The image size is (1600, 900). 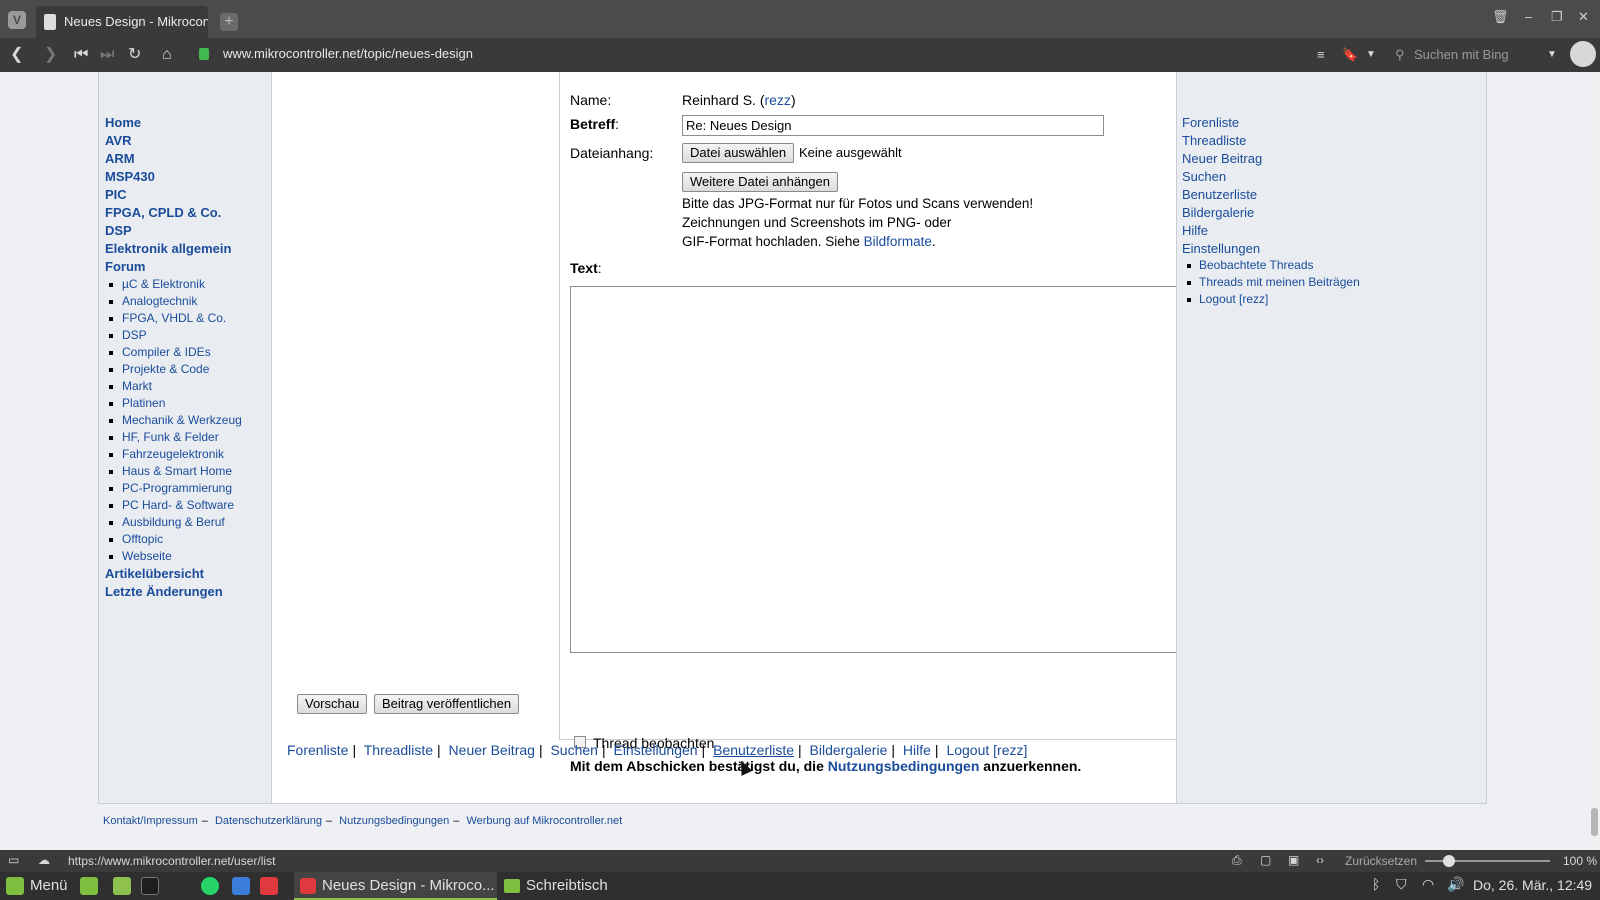 I want to click on forum-item: Analogtechnik, so click(x=159, y=301).